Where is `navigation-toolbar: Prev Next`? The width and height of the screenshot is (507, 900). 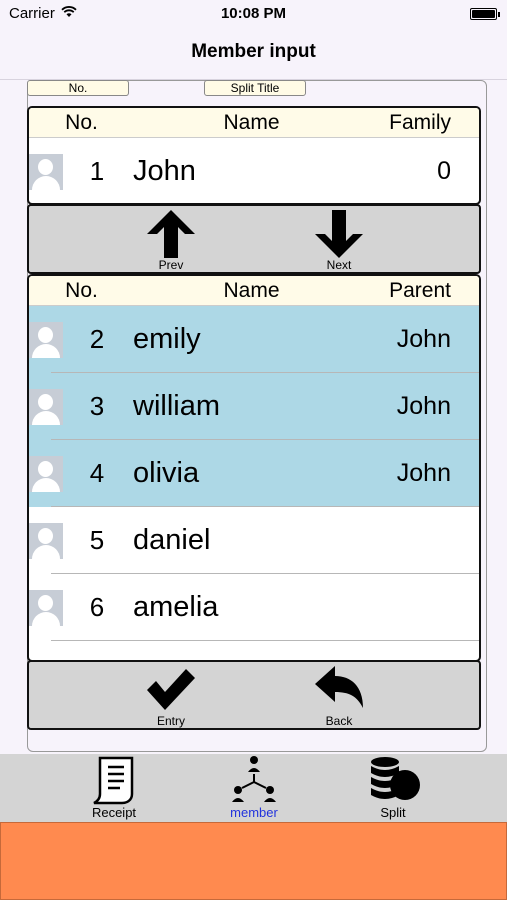 navigation-toolbar: Prev Next is located at coordinates (254, 239).